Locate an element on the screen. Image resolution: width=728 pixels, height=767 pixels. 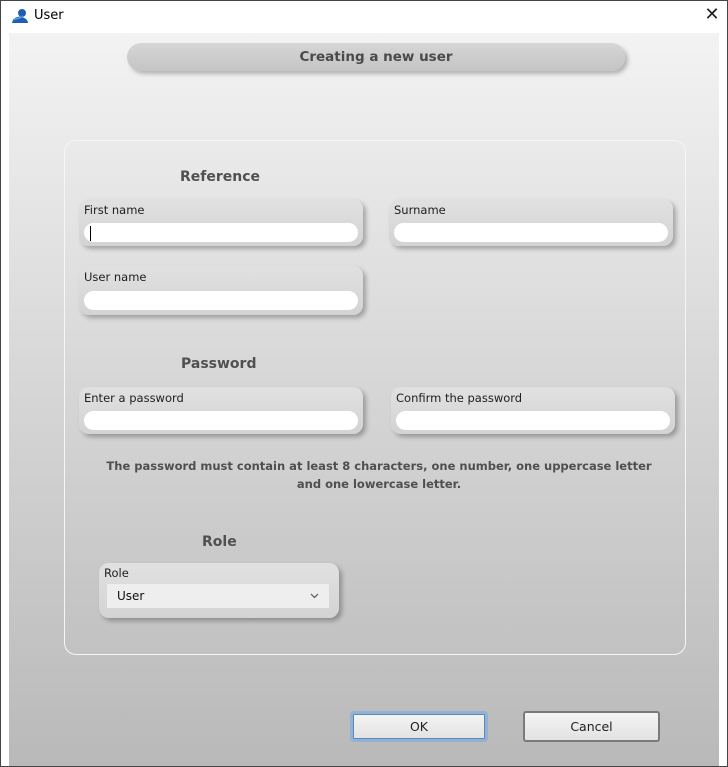
close-button: ✕ is located at coordinates (712, 16).